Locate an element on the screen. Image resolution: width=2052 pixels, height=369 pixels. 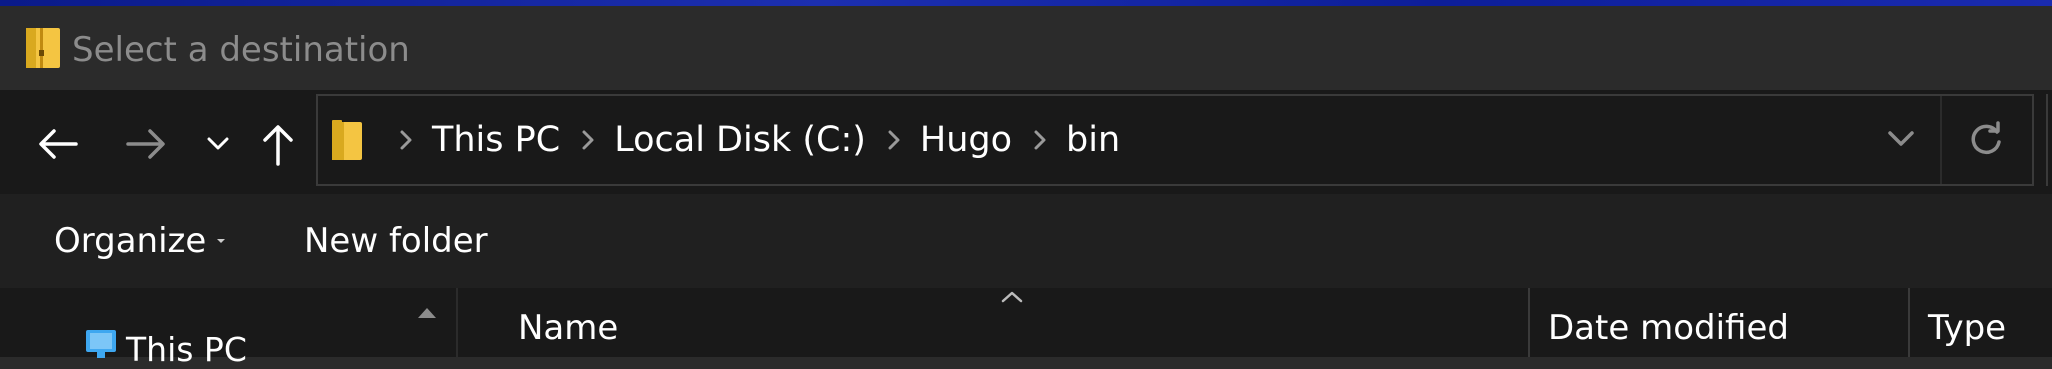
back-button is located at coordinates (58, 144).